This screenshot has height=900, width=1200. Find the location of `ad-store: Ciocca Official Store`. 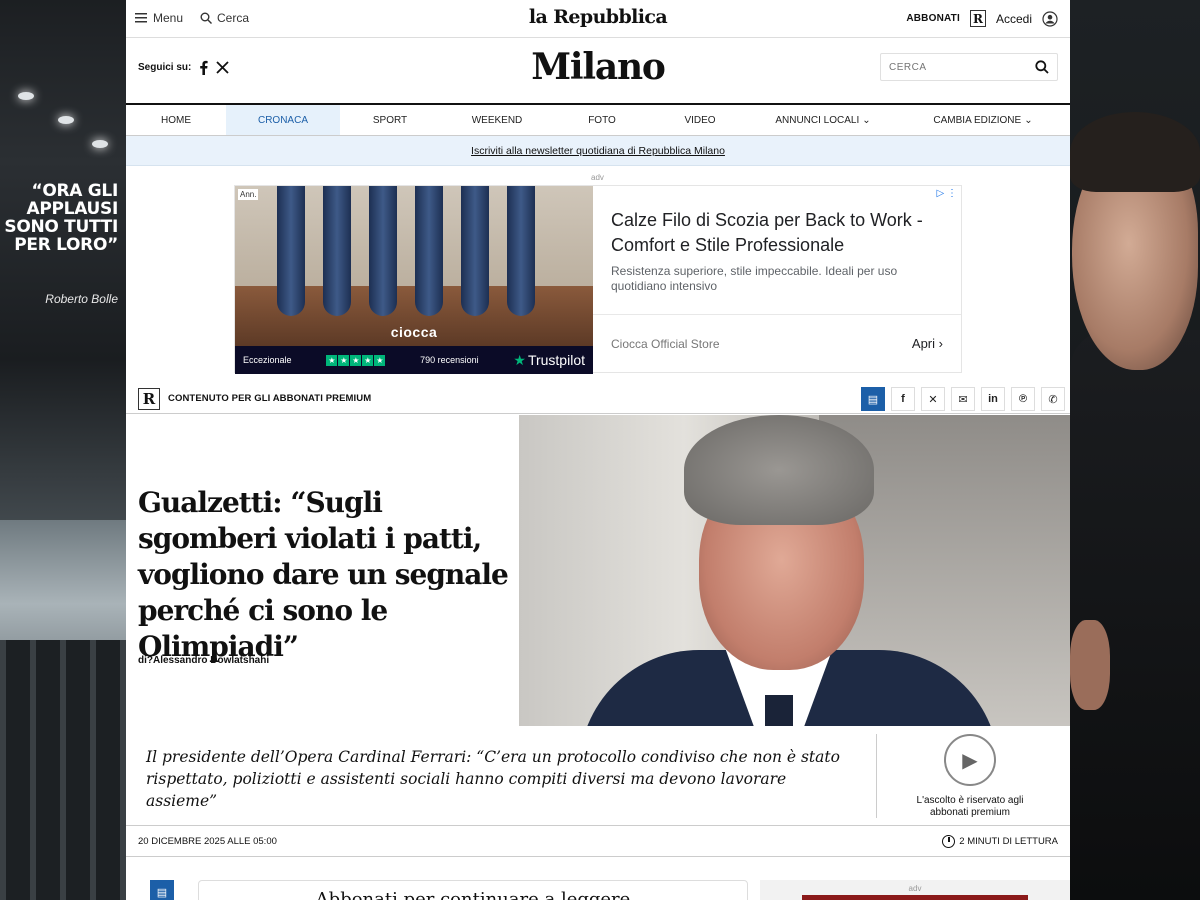

ad-store: Ciocca Official Store is located at coordinates (665, 343).